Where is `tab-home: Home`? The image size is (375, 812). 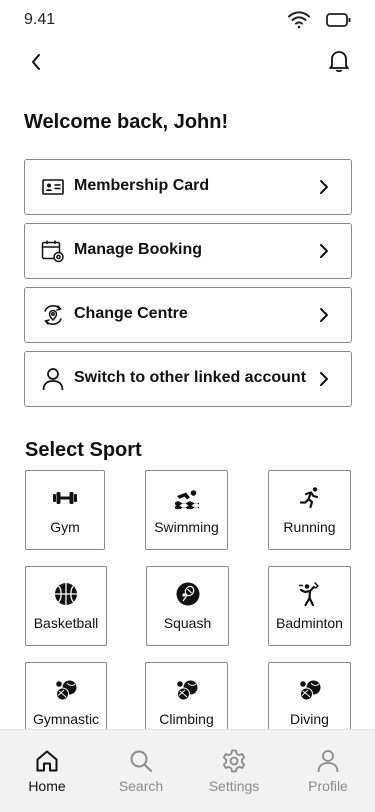
tab-home: Home is located at coordinates (47, 771).